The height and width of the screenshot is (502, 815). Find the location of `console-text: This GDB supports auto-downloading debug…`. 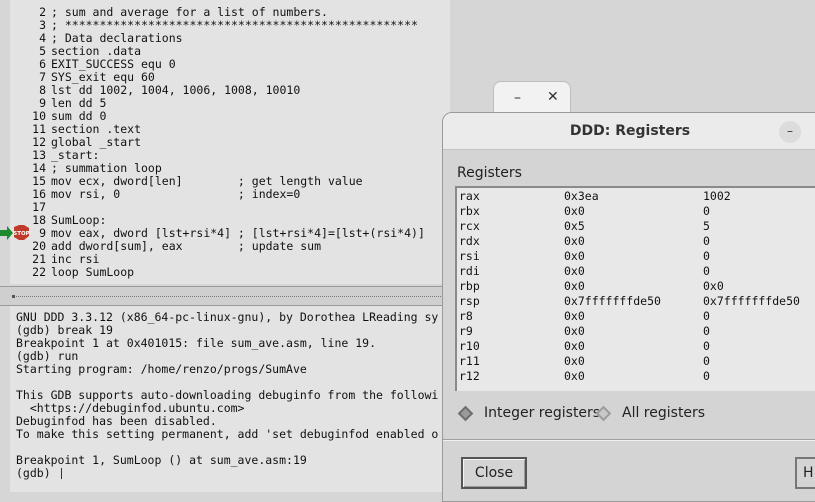

console-text: This GDB supports auto-downloading debug… is located at coordinates (227, 395).